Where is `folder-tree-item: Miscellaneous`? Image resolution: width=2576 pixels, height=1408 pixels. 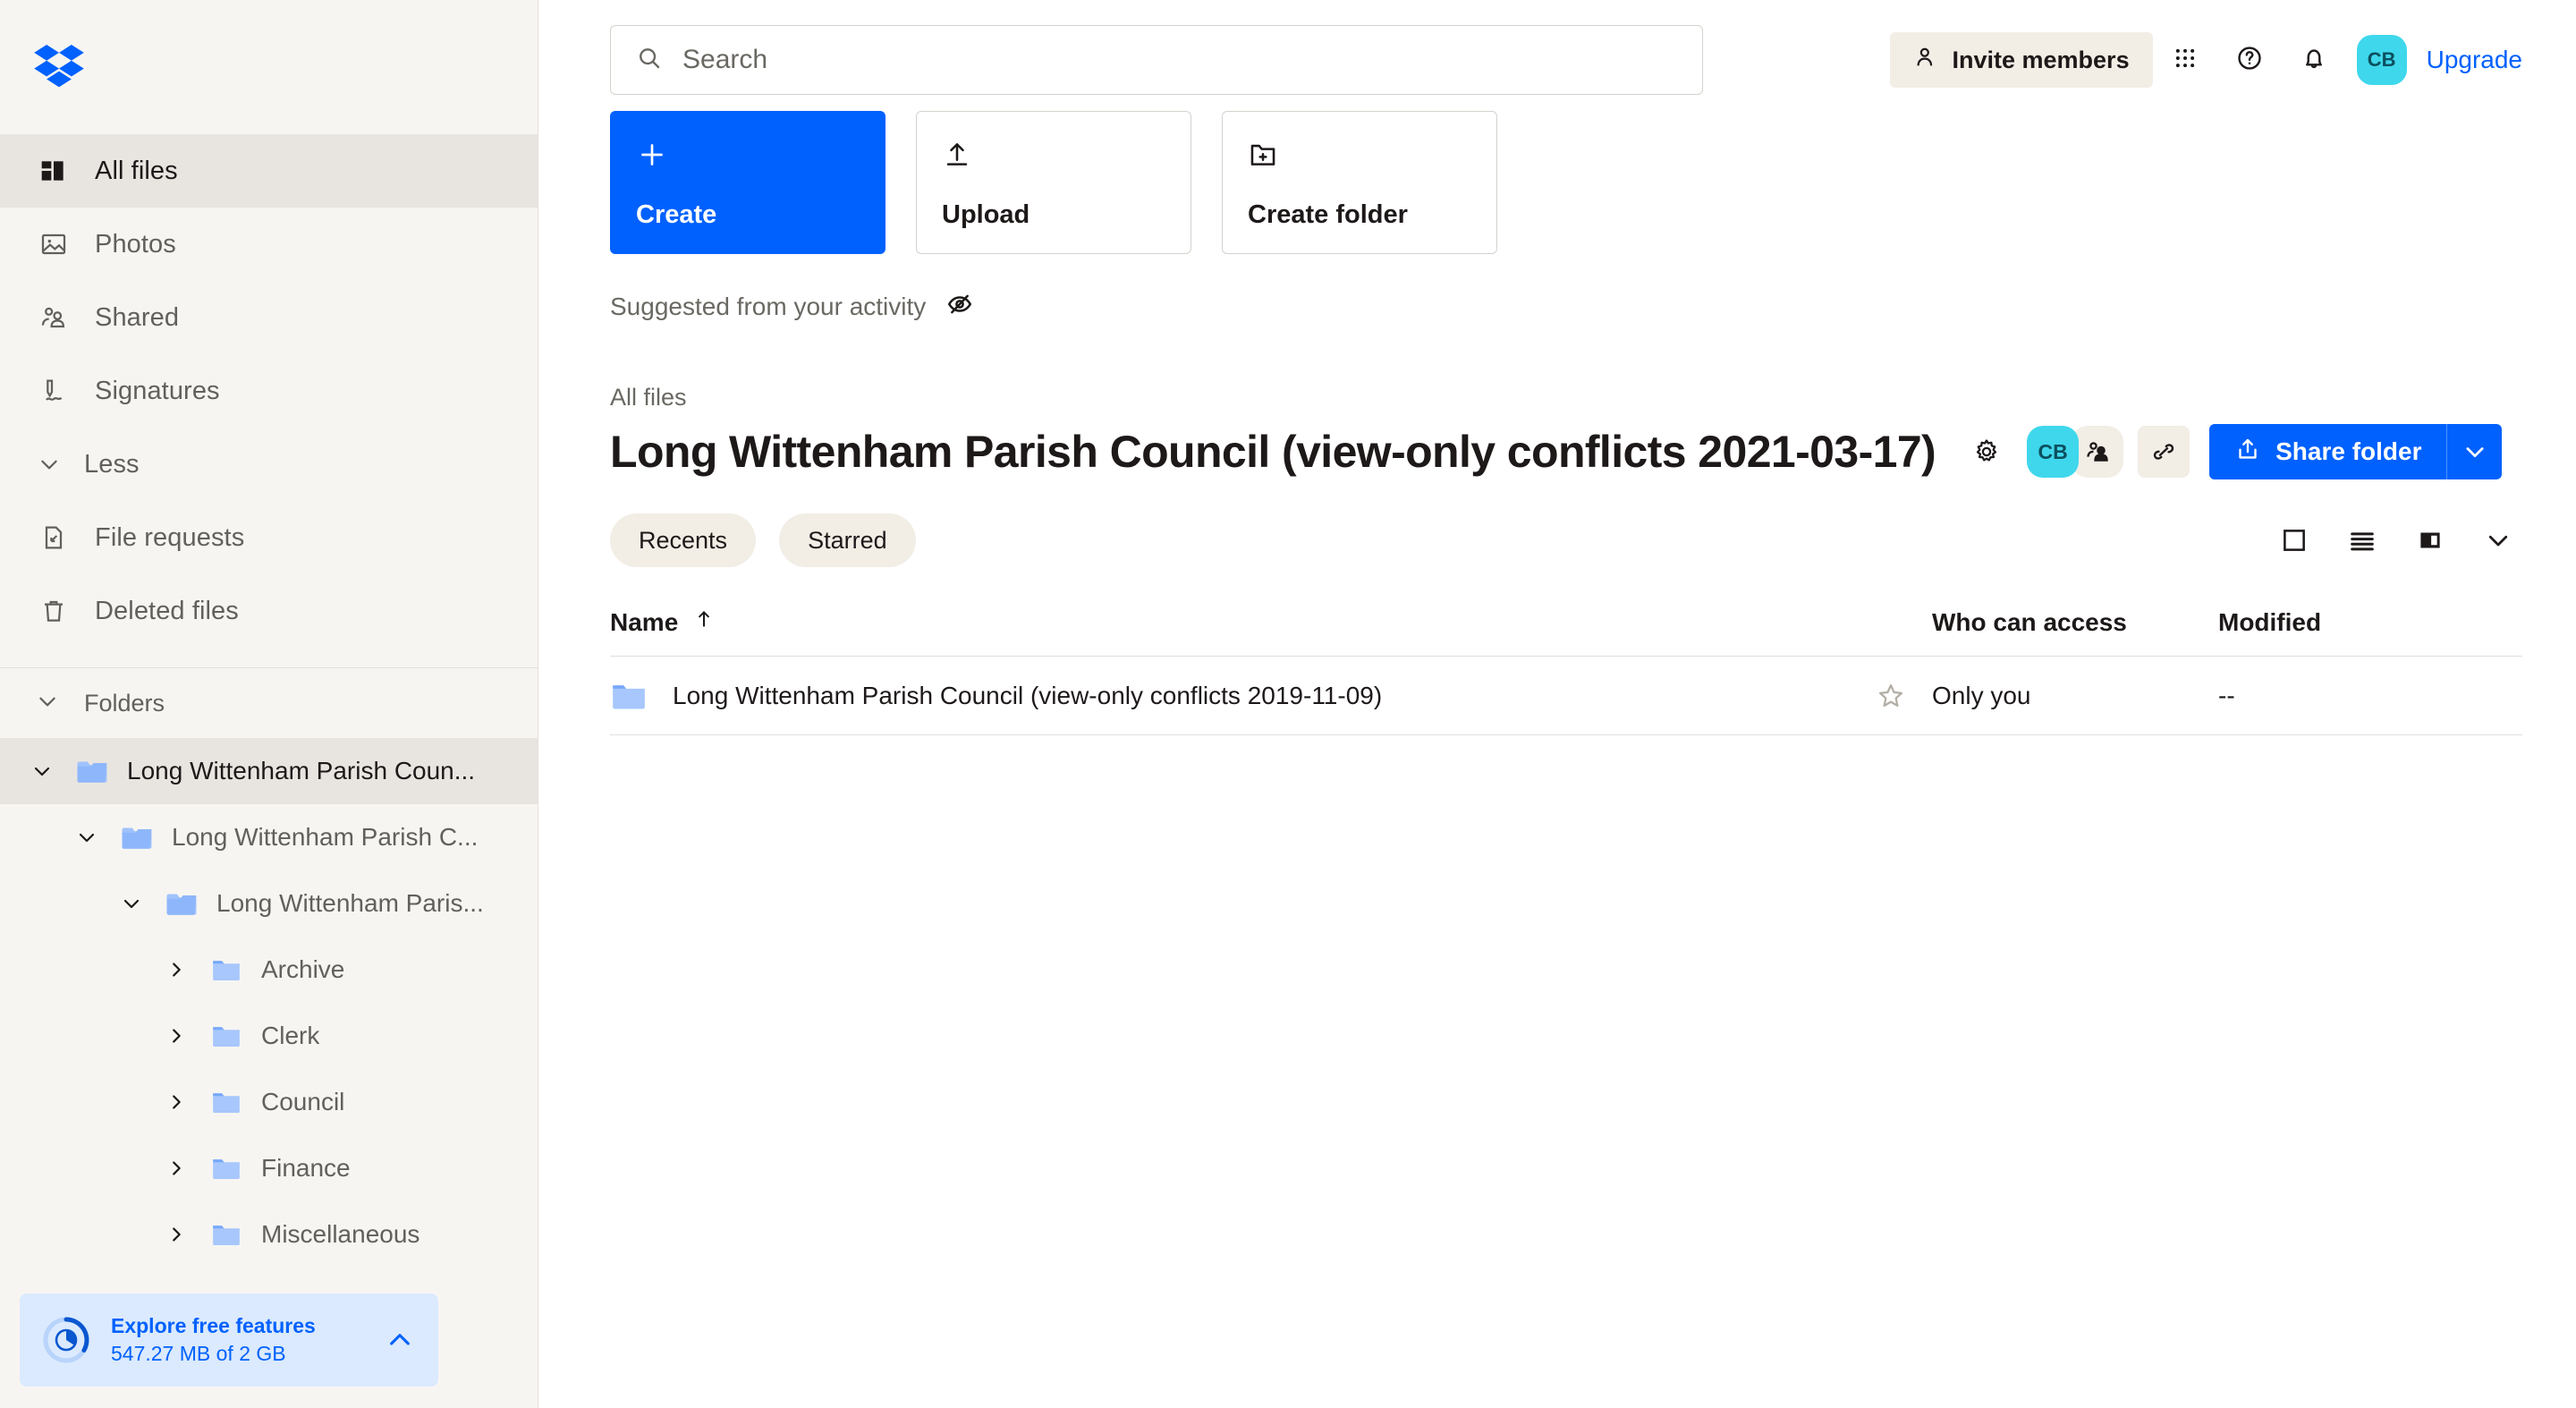 folder-tree-item: Miscellaneous is located at coordinates (269, 1234).